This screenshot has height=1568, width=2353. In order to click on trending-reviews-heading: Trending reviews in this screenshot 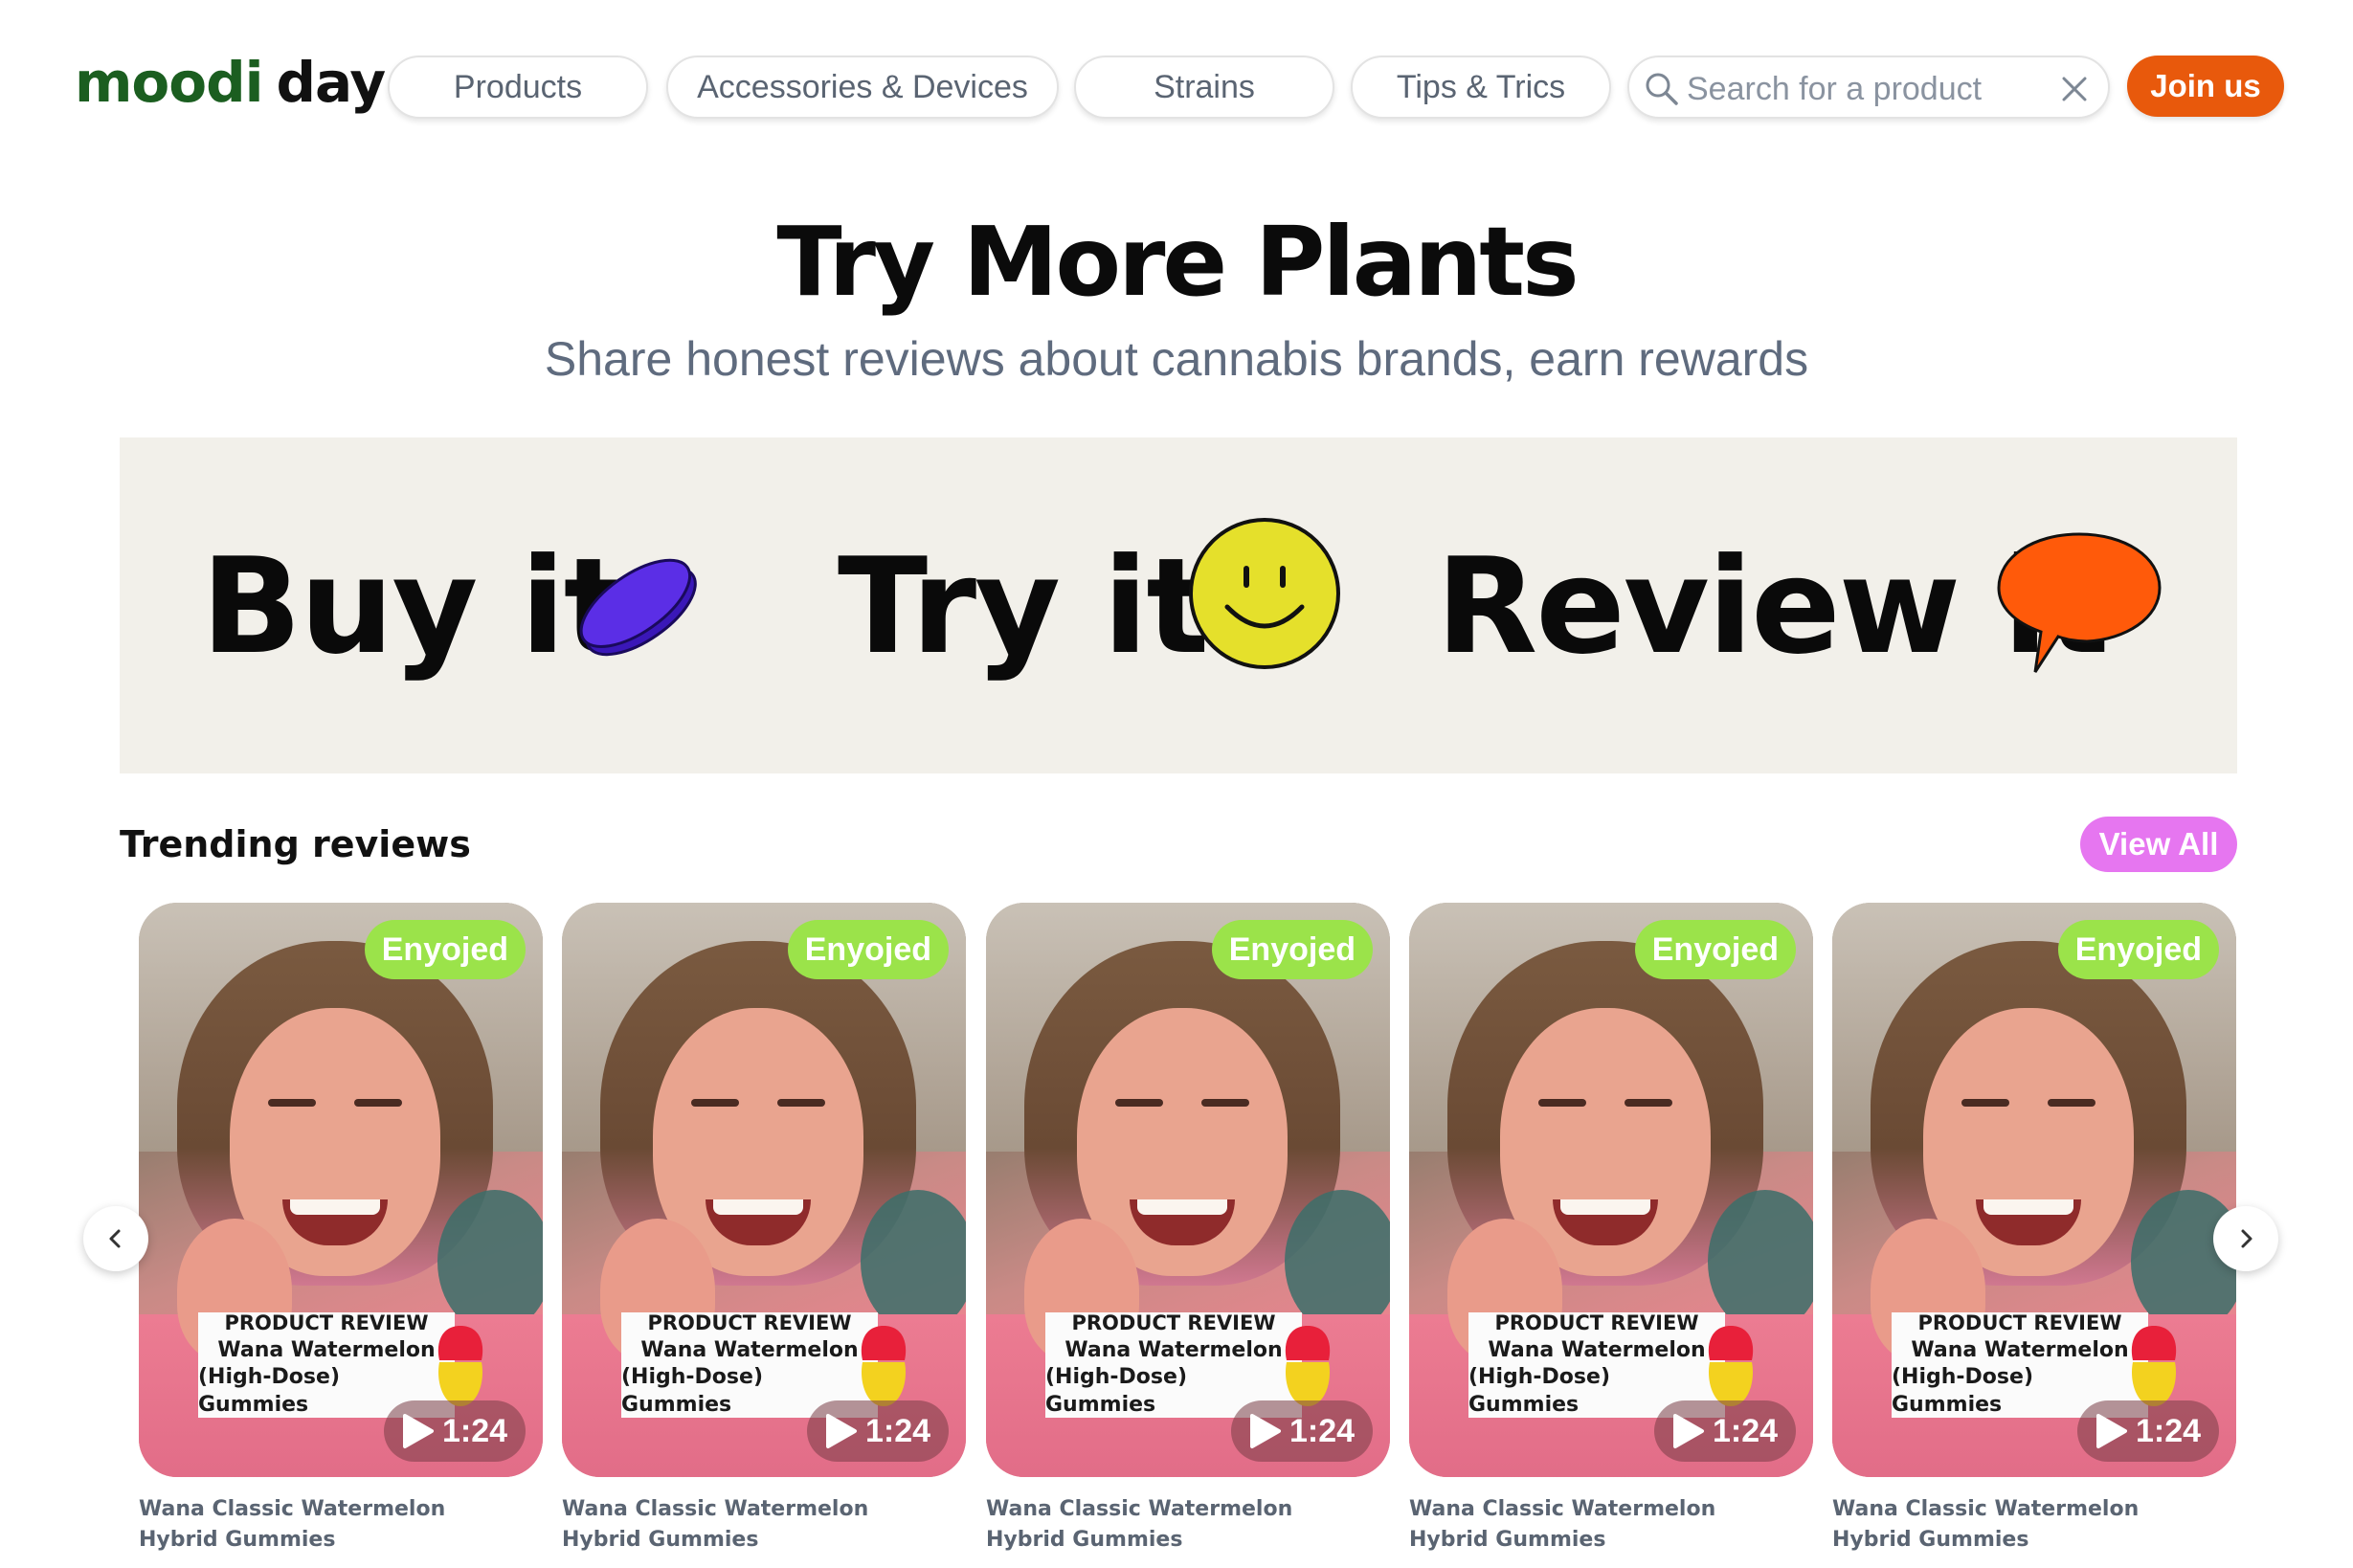, I will do `click(295, 844)`.